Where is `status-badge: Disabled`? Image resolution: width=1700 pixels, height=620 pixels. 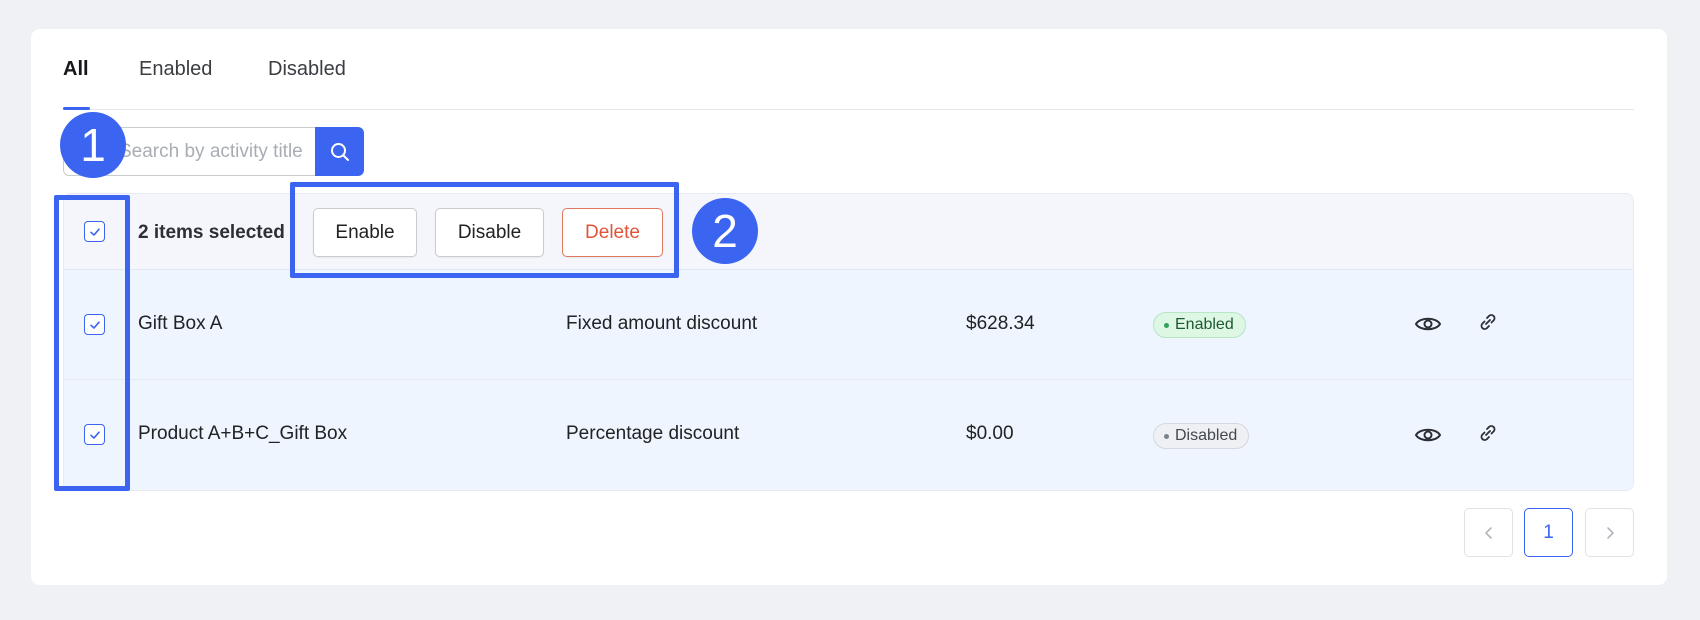 status-badge: Disabled is located at coordinates (1201, 436).